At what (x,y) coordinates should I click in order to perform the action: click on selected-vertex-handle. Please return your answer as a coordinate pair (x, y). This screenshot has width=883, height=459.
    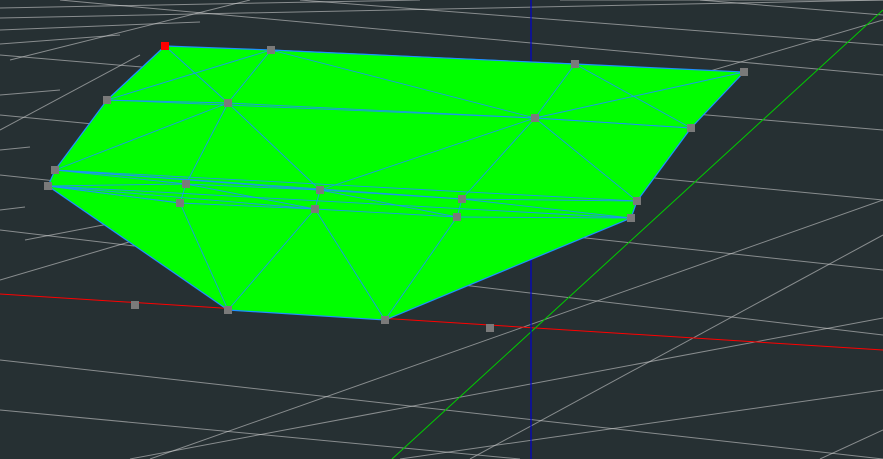
    Looking at the image, I should click on (165, 46).